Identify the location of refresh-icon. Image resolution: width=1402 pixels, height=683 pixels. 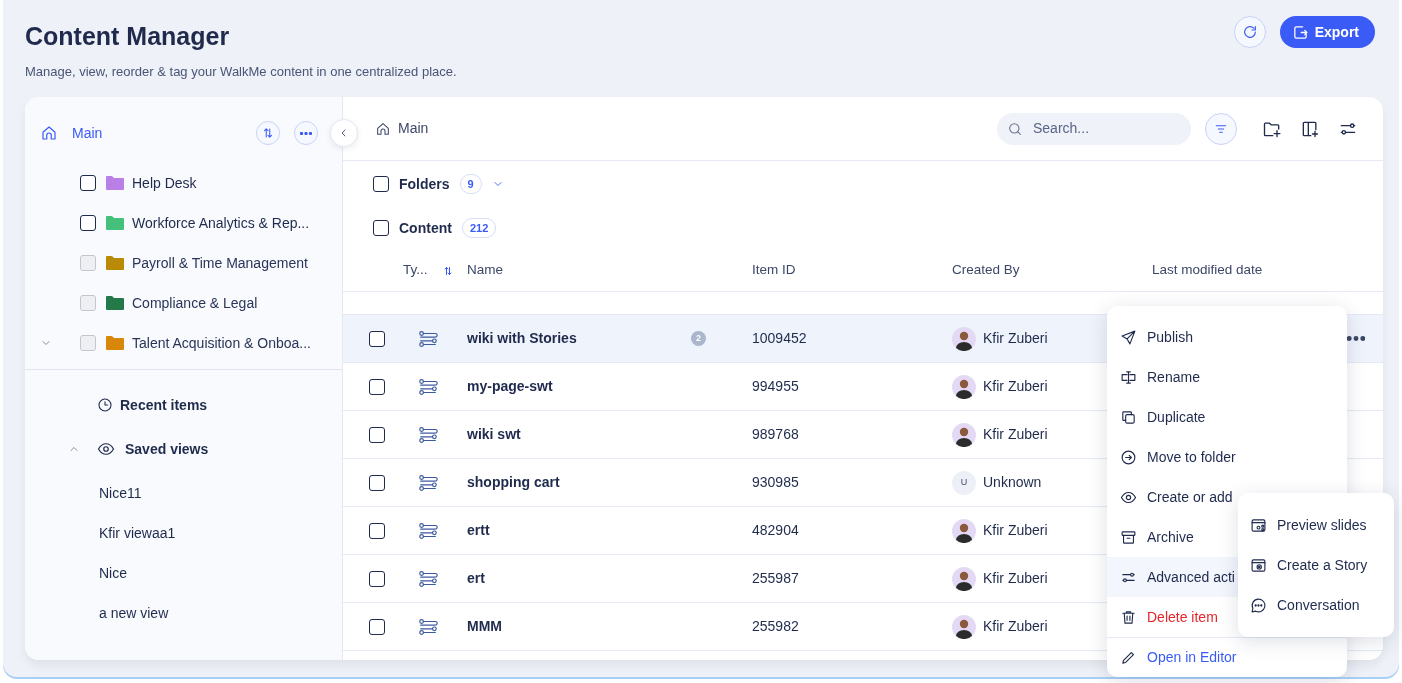
(1249, 32).